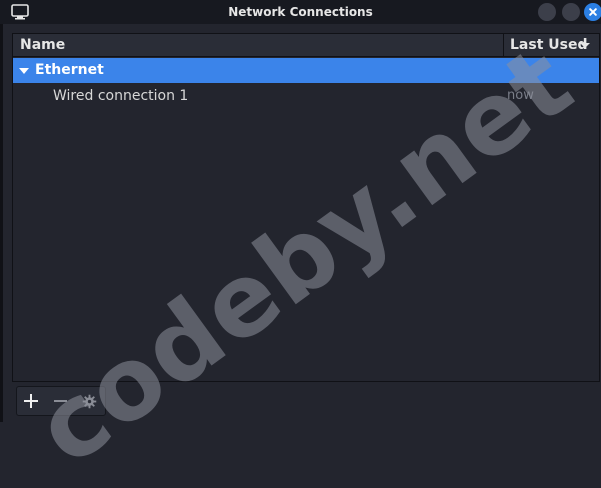 The height and width of the screenshot is (488, 601). I want to click on group-row-ethernet: Ethernet, so click(306, 70).